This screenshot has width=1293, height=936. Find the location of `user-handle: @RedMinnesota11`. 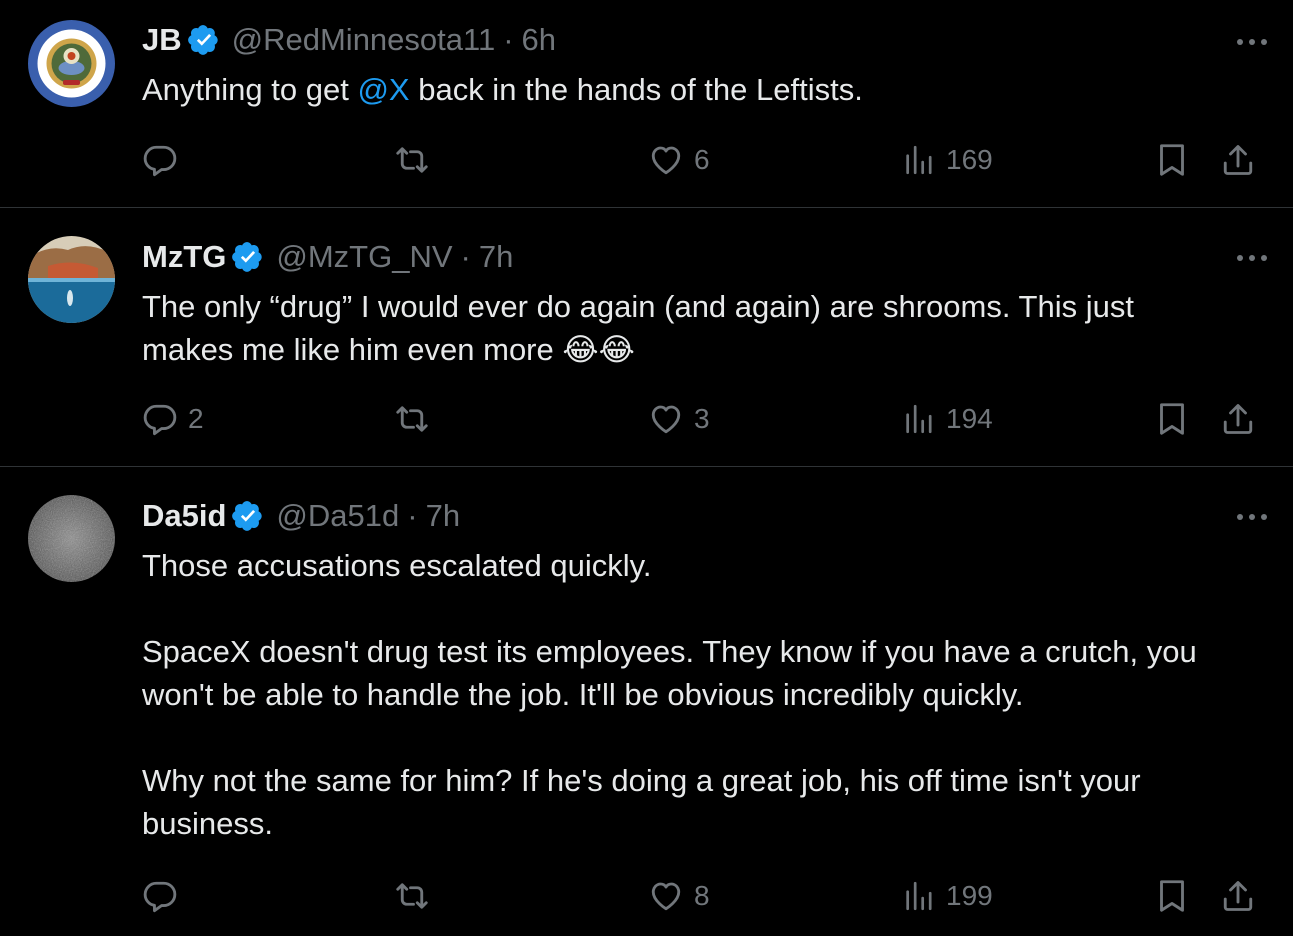

user-handle: @RedMinnesota11 is located at coordinates (364, 40).